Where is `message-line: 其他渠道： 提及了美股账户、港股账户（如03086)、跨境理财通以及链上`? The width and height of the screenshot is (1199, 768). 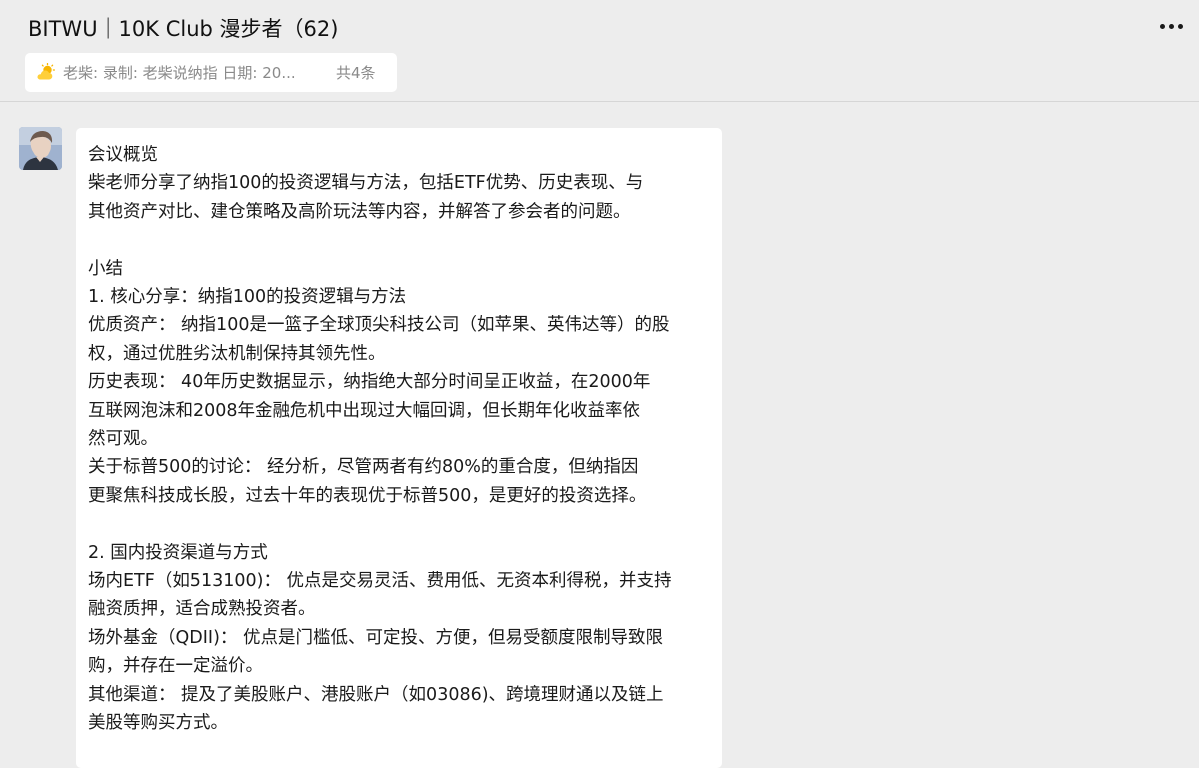 message-line: 其他渠道： 提及了美股账户、港股账户（如03086)、跨境理财通以及链上 is located at coordinates (376, 694).